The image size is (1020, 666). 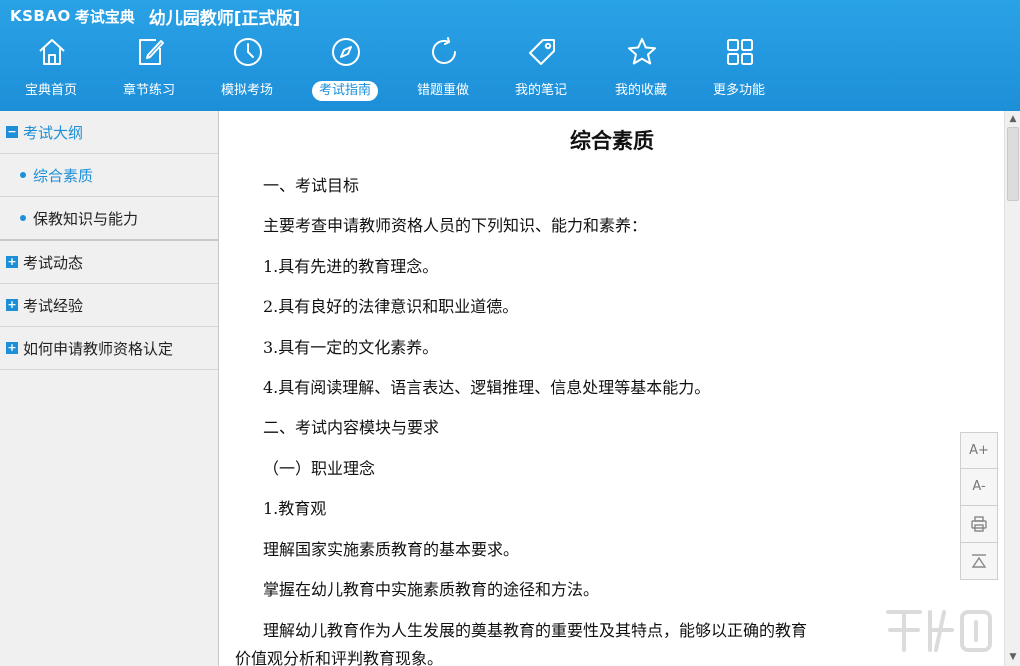 I want to click on sidebar-item-label: 保教知识与能力, so click(x=86, y=218).